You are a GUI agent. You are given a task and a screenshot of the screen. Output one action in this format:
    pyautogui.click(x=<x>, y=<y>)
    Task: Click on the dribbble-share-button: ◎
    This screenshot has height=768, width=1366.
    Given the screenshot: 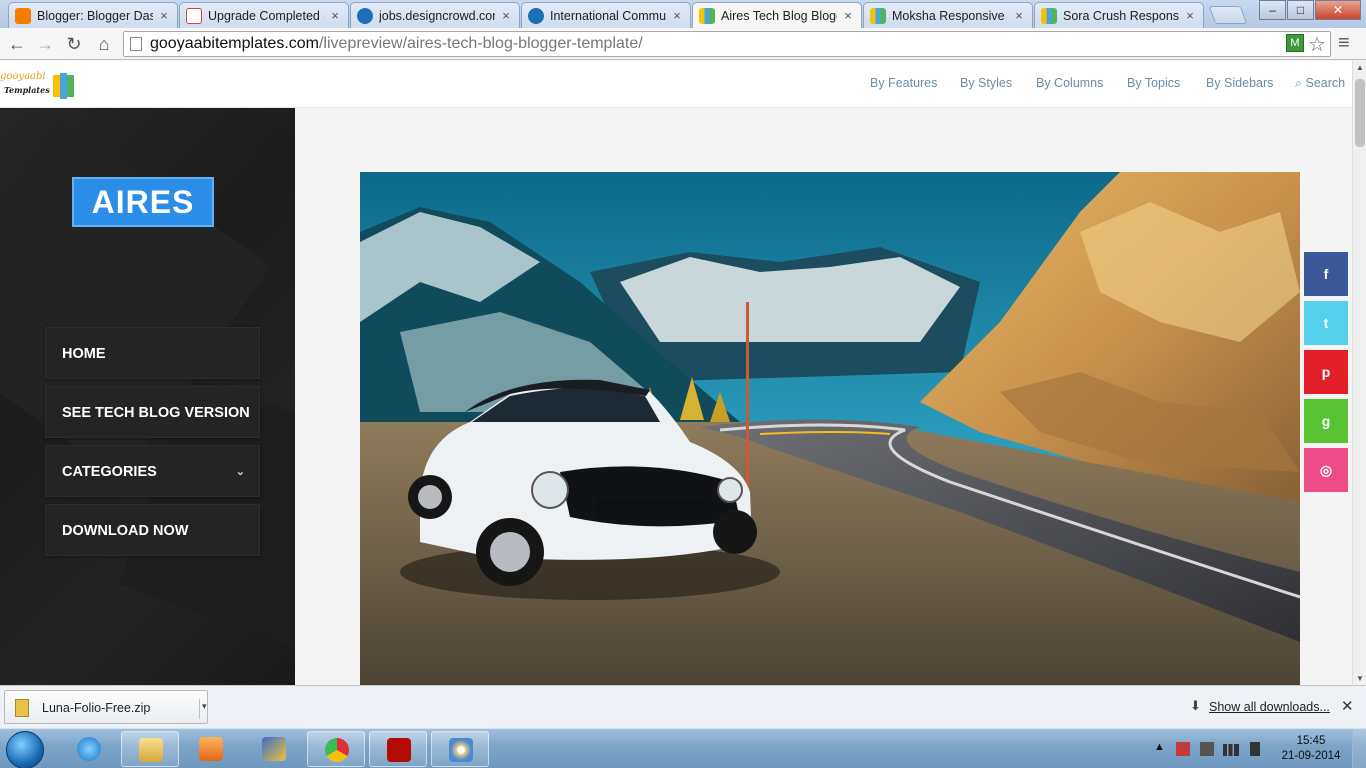 What is the action you would take?
    pyautogui.click(x=1326, y=470)
    